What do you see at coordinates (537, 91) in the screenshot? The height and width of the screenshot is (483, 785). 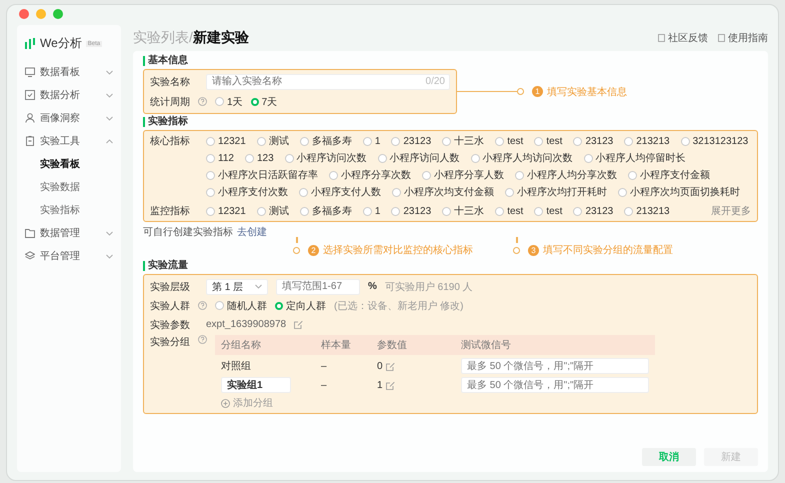 I see `step-number: 1` at bounding box center [537, 91].